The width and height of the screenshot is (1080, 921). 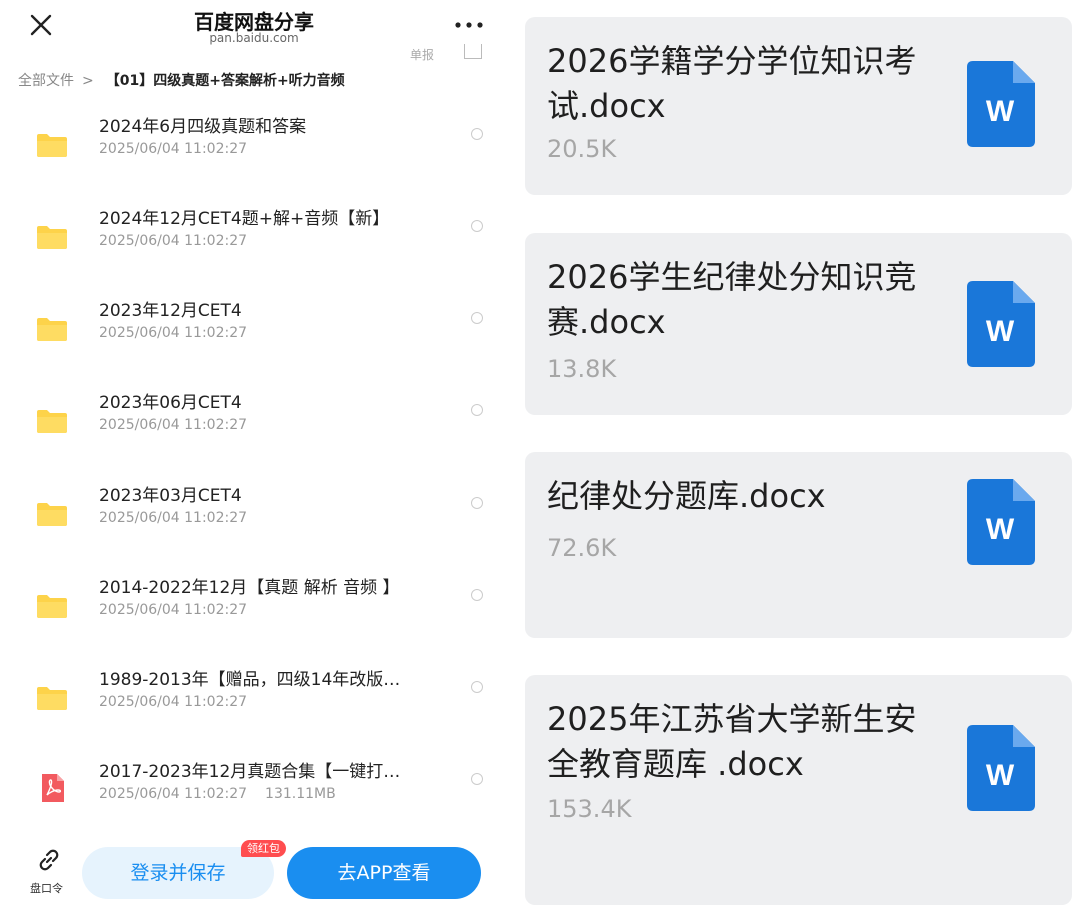 I want to click on file-row: 2023年12月CET4 2025/06/04 11:02:27, so click(x=254, y=336).